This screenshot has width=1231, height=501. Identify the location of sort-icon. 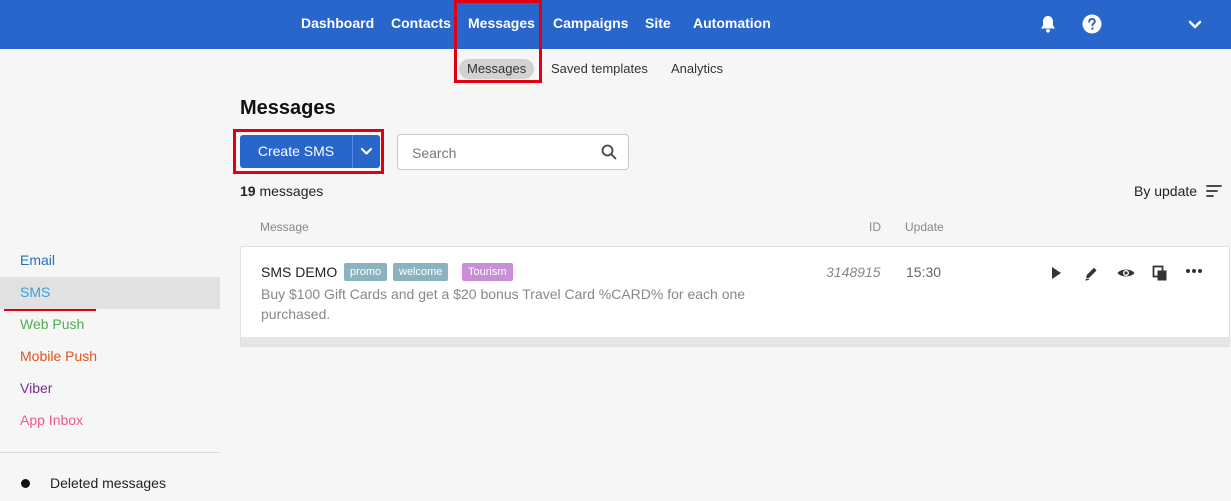
(1214, 191).